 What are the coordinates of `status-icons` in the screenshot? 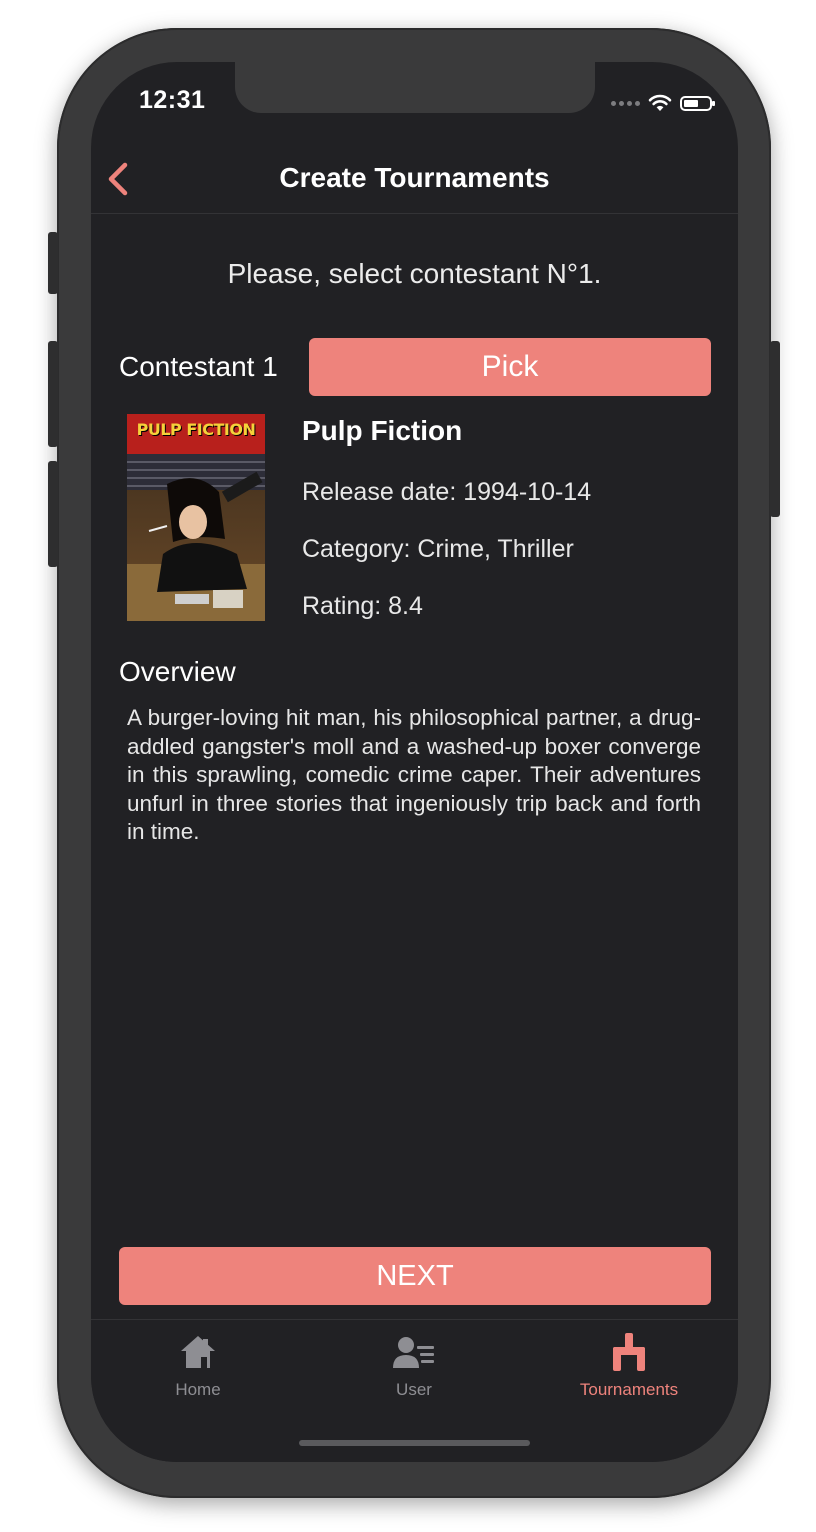 It's located at (663, 103).